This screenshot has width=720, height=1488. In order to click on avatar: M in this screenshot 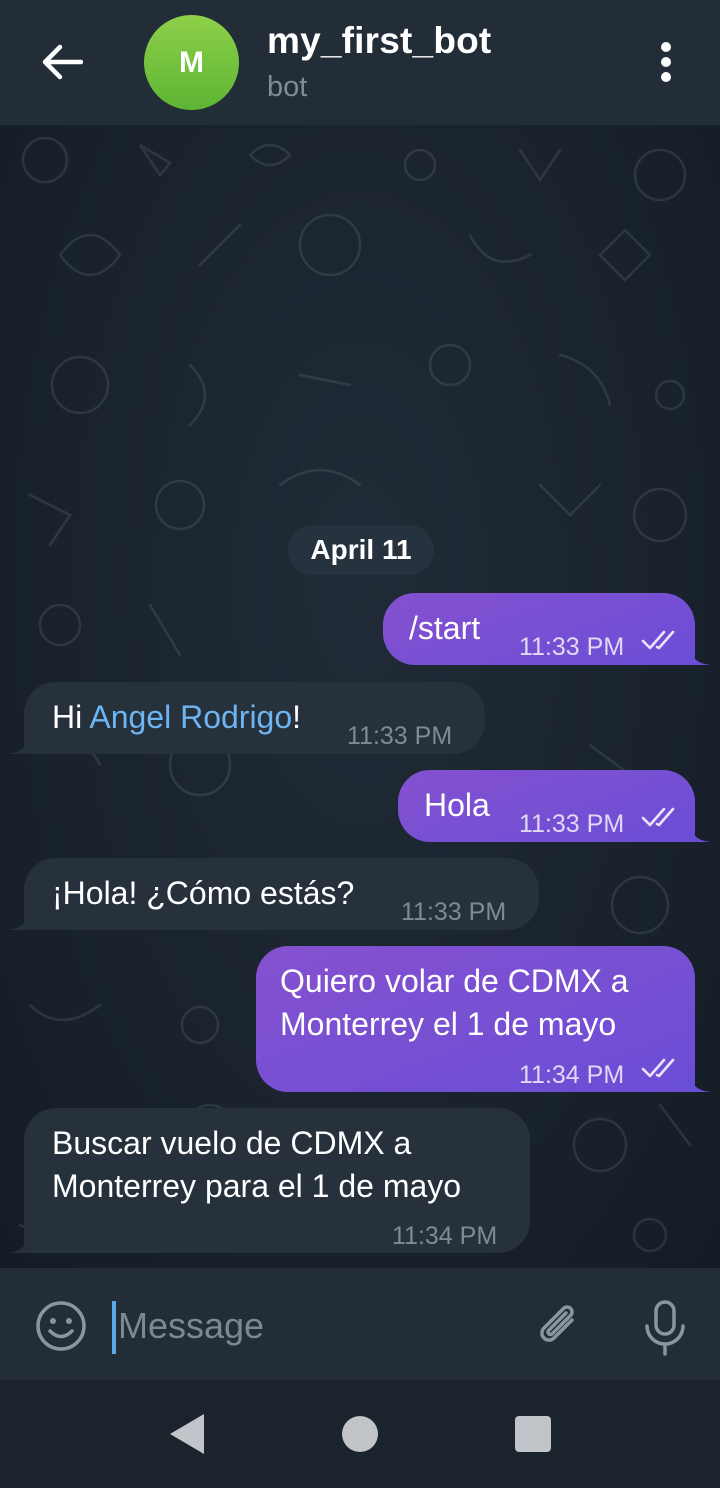, I will do `click(191, 62)`.